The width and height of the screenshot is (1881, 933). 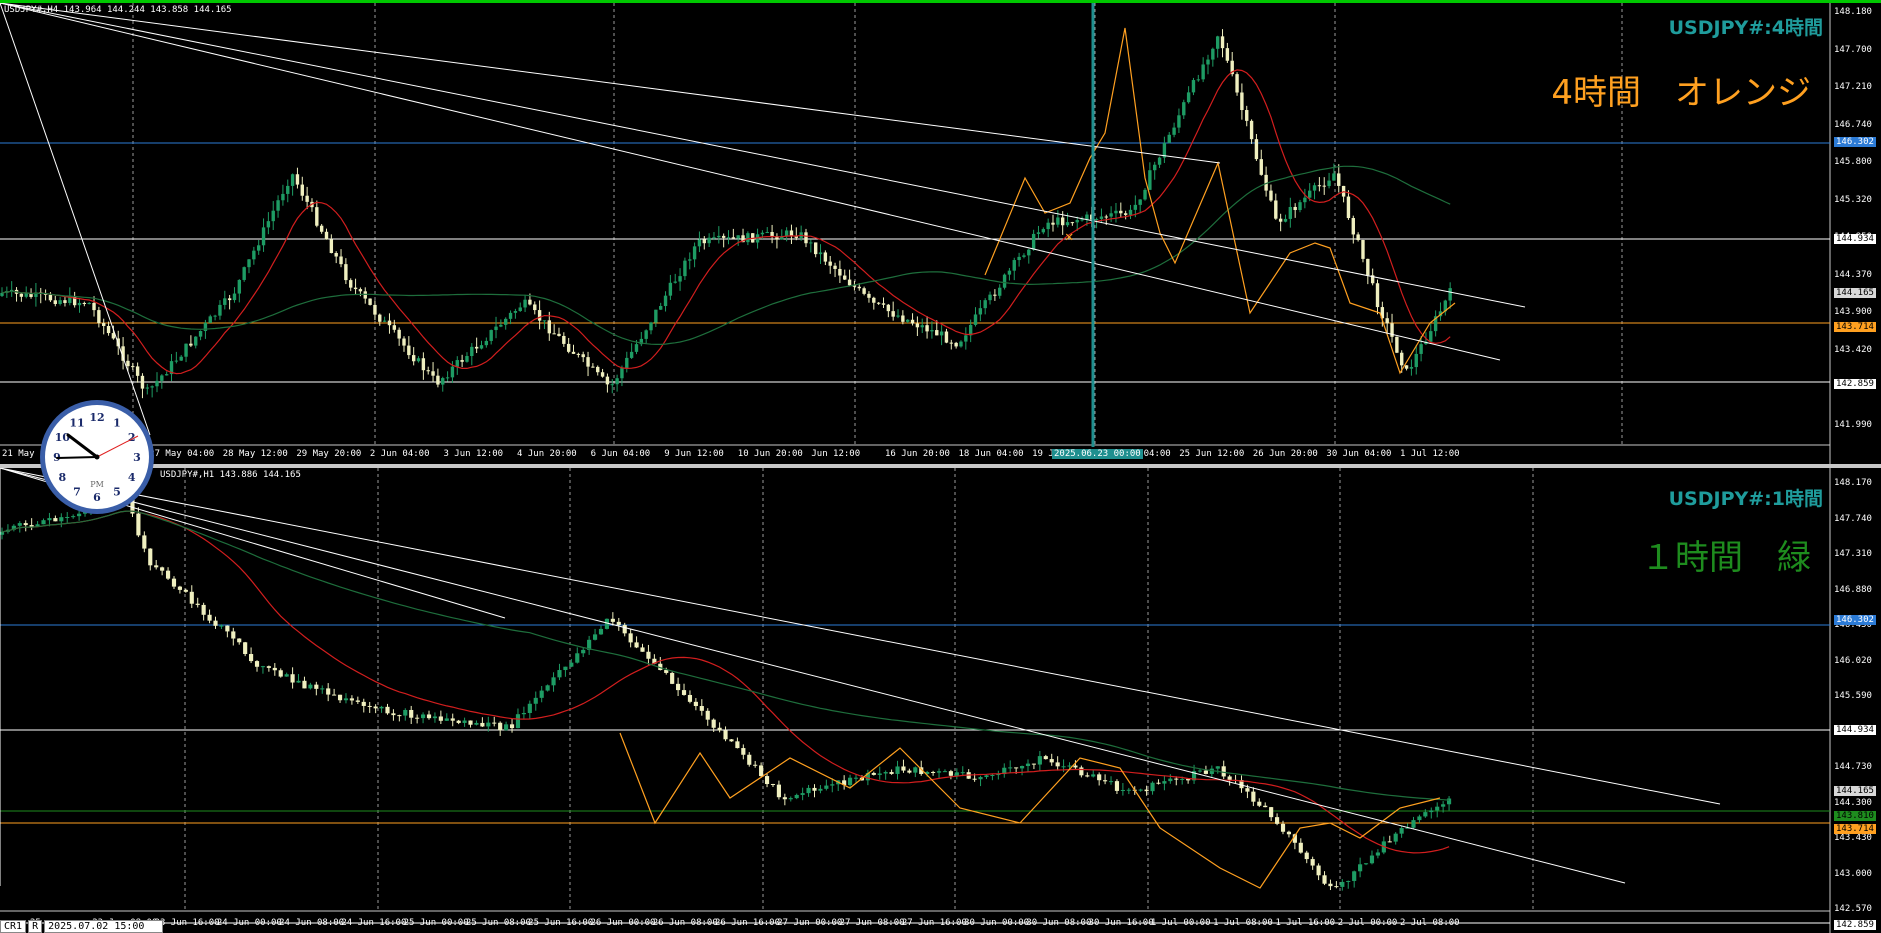 What do you see at coordinates (1367, 923) in the screenshot?
I see `time-axis-label: 2 Jul 00:00` at bounding box center [1367, 923].